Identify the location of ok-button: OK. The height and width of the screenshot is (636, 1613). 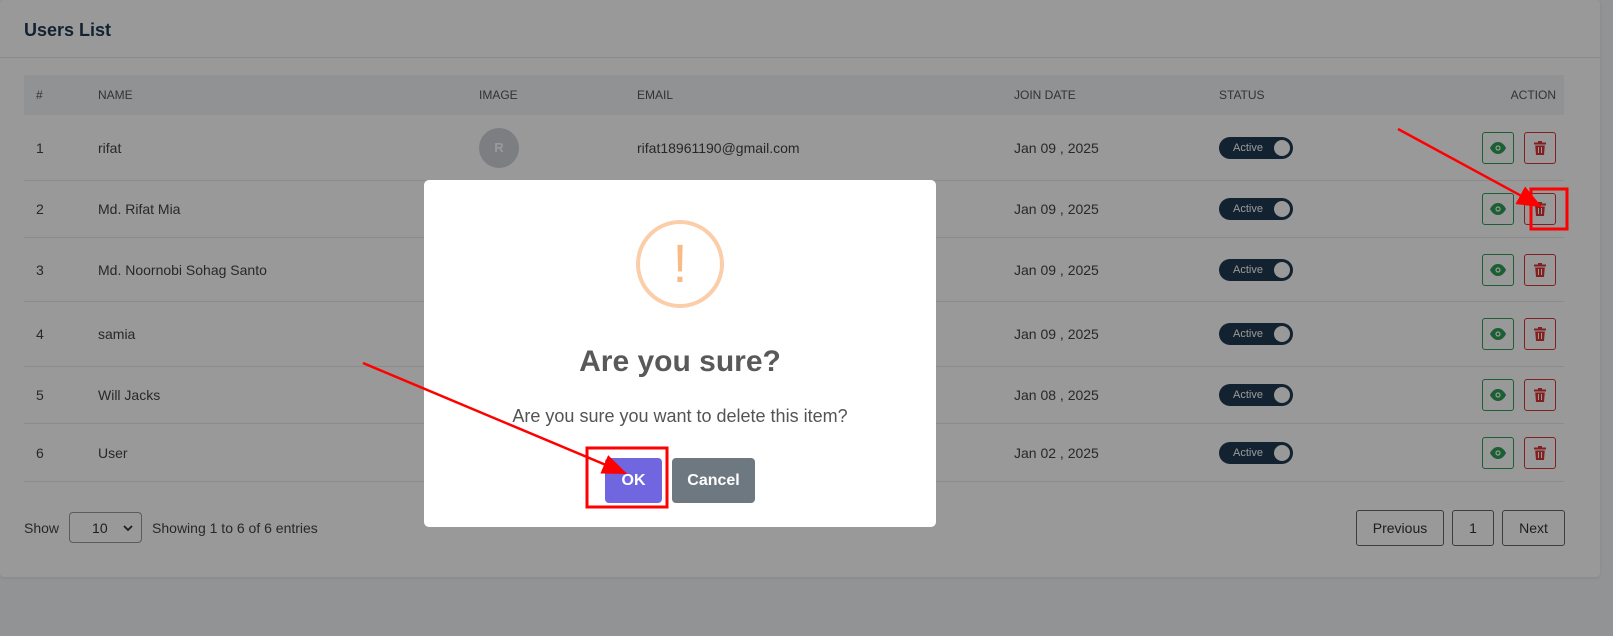
(633, 480).